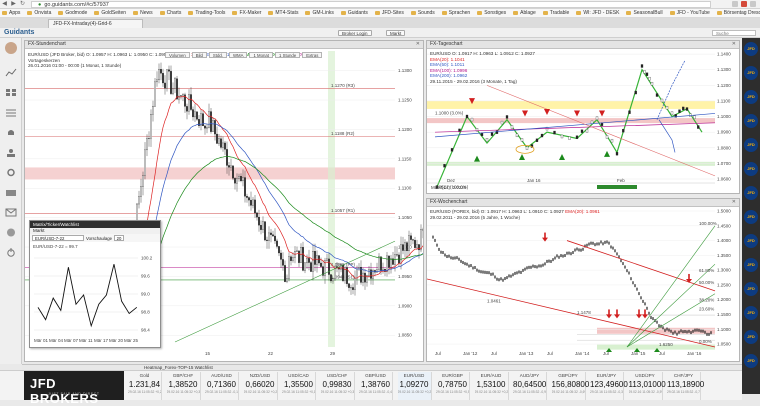 This screenshot has width=760, height=406. What do you see at coordinates (199, 55) in the screenshot?
I see `chart-toolbar-button: Bild` at bounding box center [199, 55].